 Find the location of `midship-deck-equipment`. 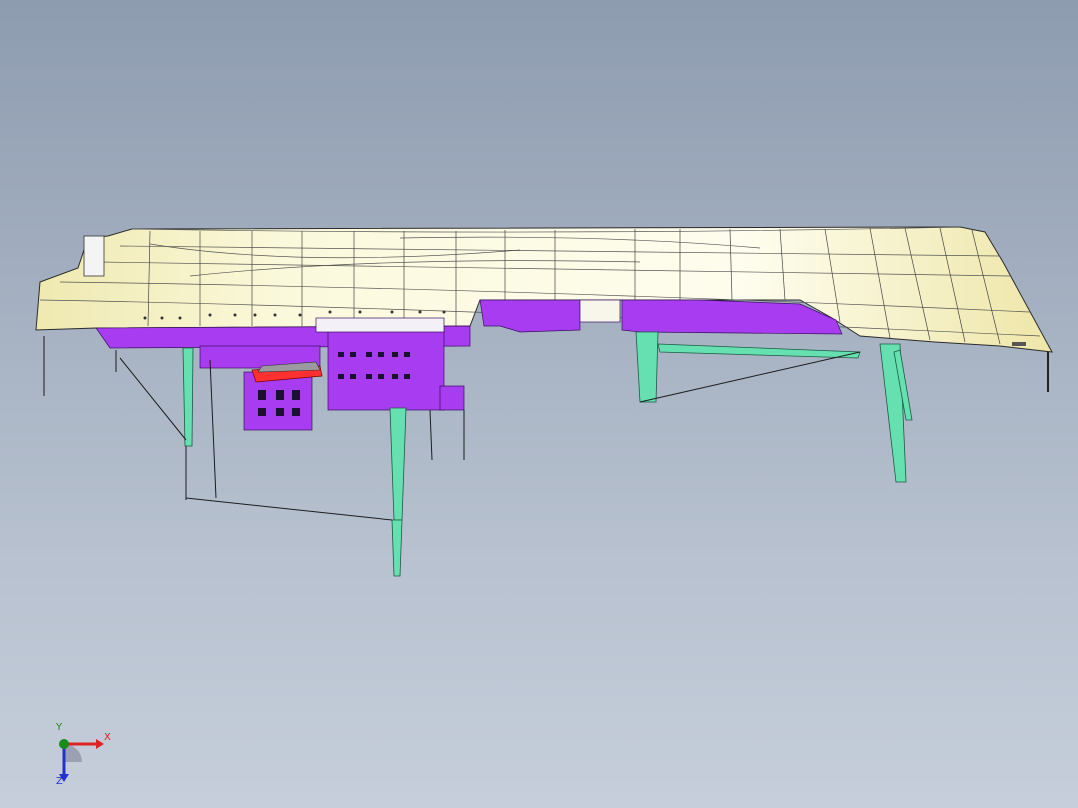

midship-deck-equipment is located at coordinates (530, 316).